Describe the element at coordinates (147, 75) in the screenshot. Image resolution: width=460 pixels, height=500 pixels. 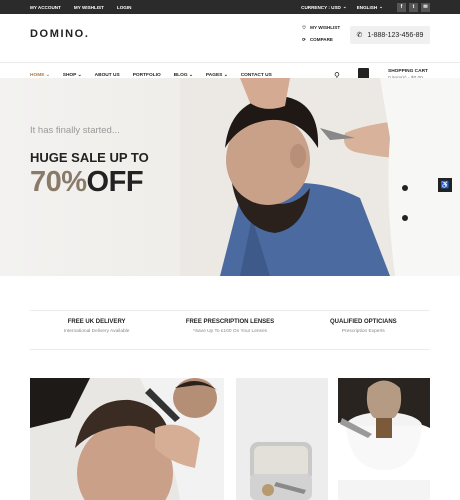
I see `nav-portfolio: PORTFOLIO` at that location.